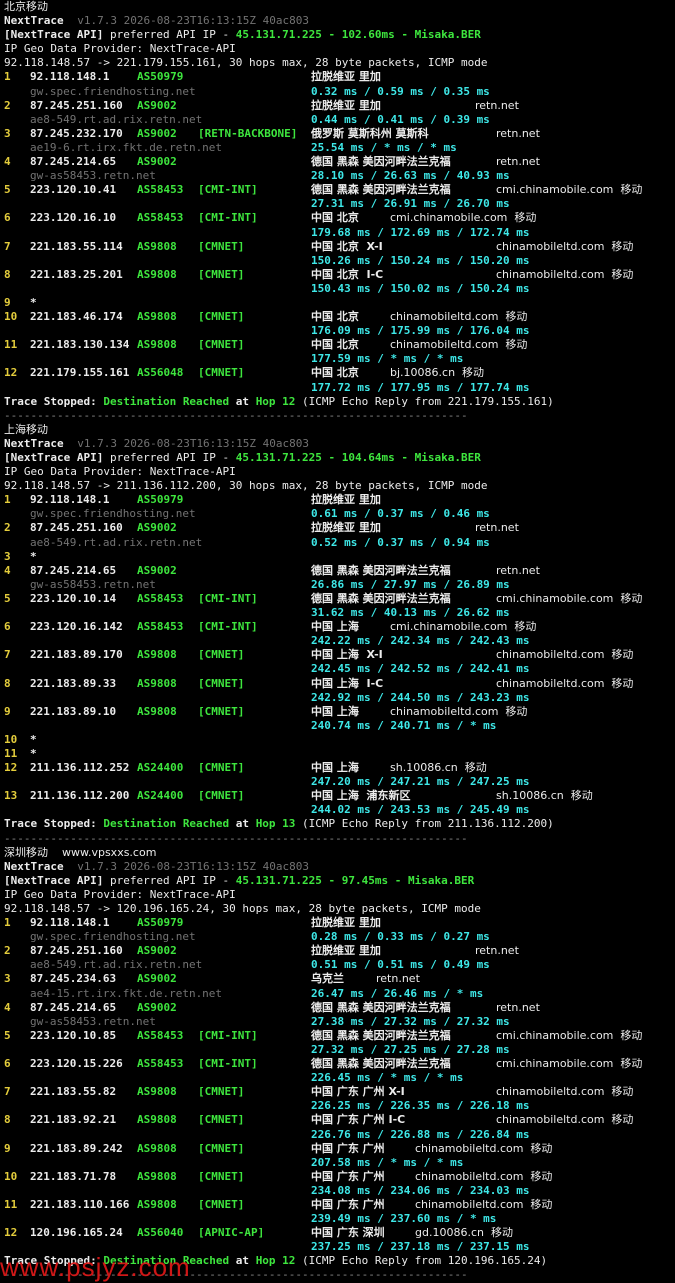  Describe the element at coordinates (420, 669) in the screenshot. I see `hop-latency: 242.45 ms / 242.52 ms / 242.41 ms` at that location.